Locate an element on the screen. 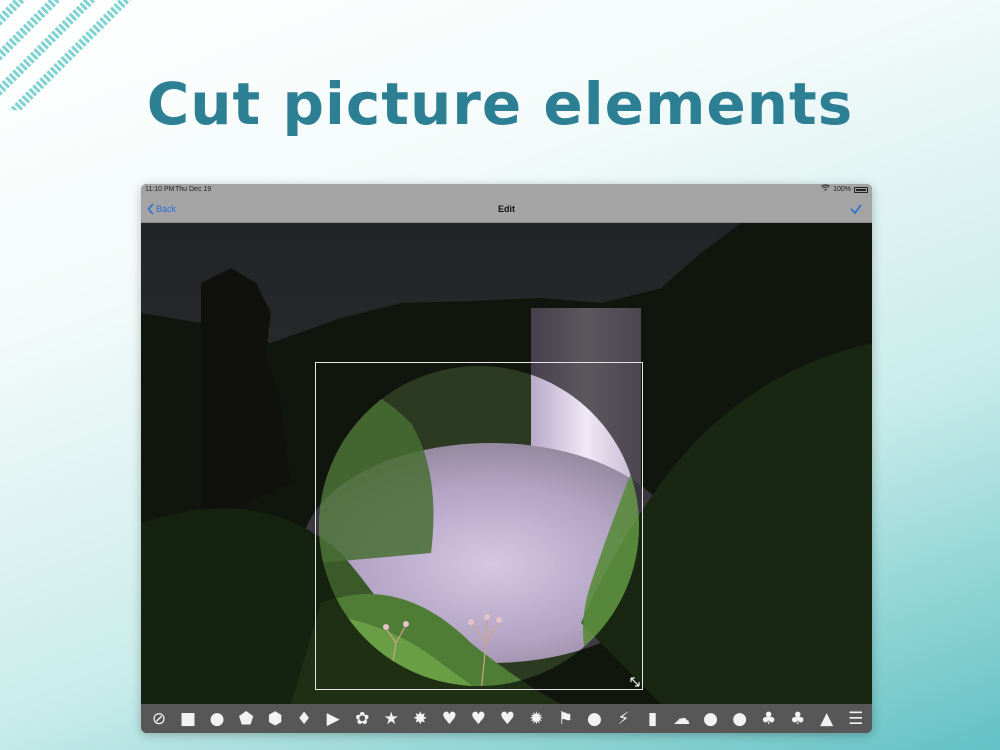 The height and width of the screenshot is (750, 1000). shape-button-hexagon: ⬢ is located at coordinates (275, 719).